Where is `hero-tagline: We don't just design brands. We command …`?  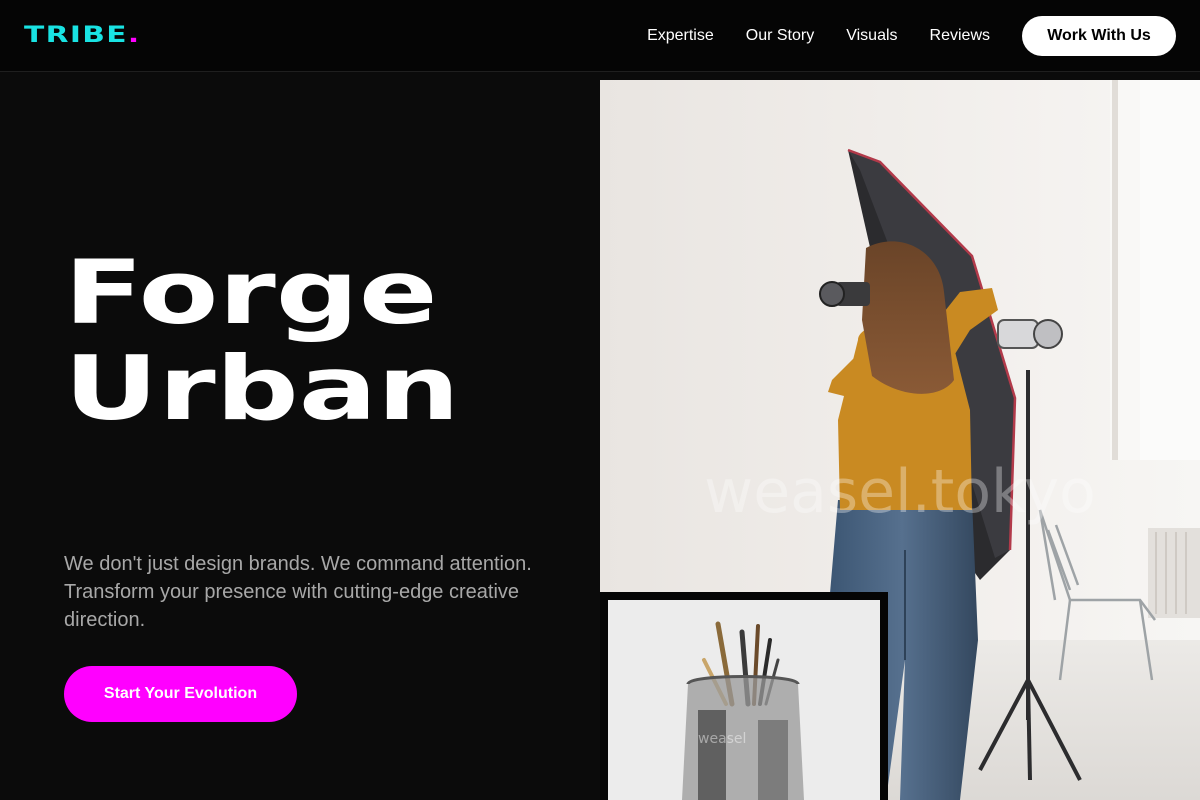
hero-tagline: We don't just design brands. We command … is located at coordinates (298, 592).